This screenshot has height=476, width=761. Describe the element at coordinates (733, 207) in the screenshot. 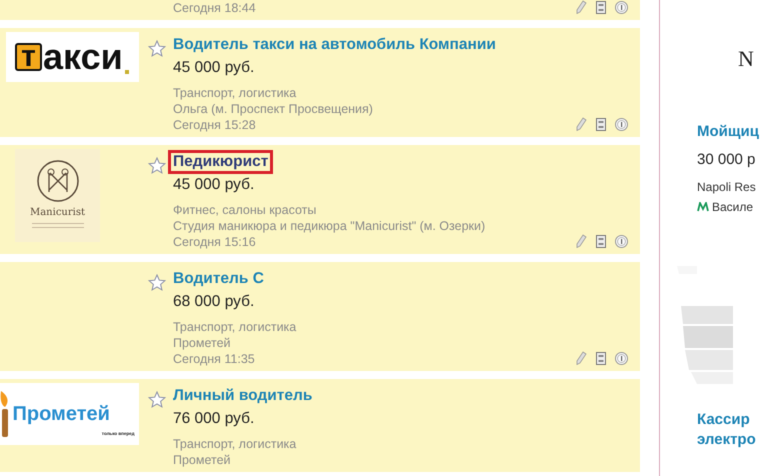

I see `metro-text: Василе` at that location.